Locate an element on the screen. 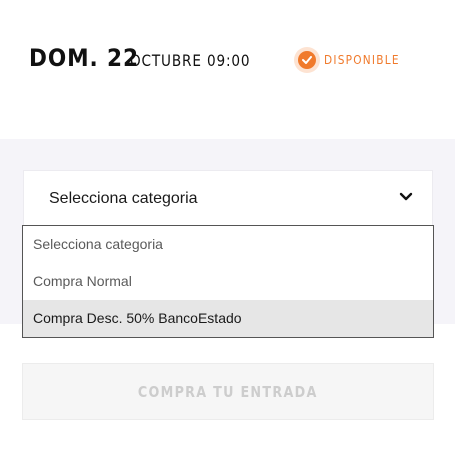  option-compra-desc-bancoestado: Compra Desc. 50% BancoEstado is located at coordinates (228, 318).